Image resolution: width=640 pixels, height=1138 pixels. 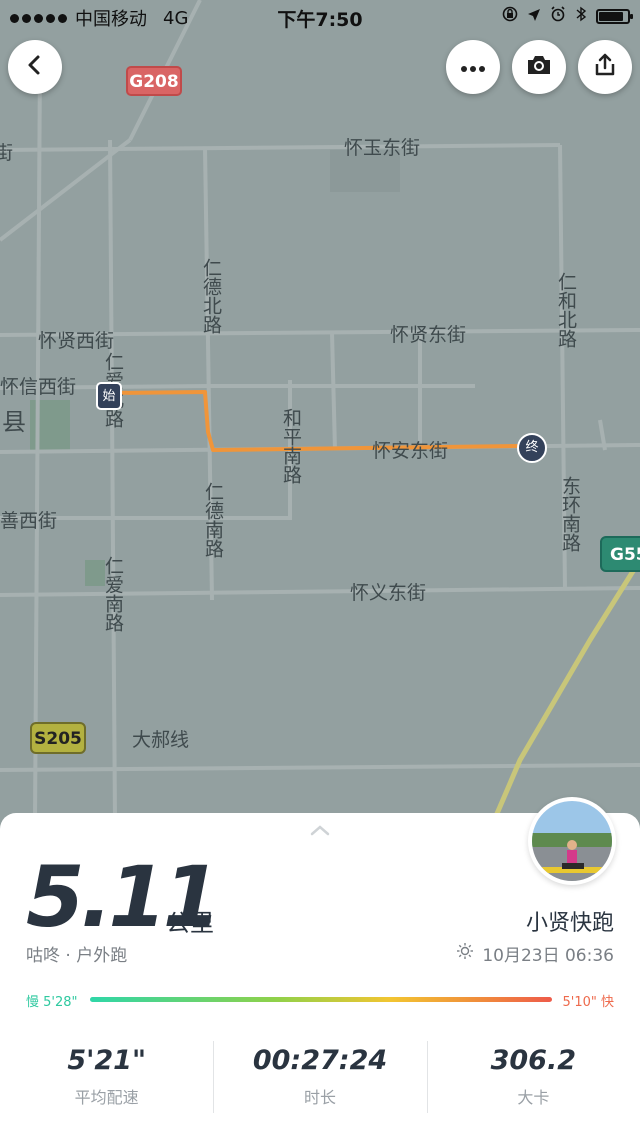 I want to click on status-bar: 中国移动 4G 下午7:50, so click(x=320, y=17).